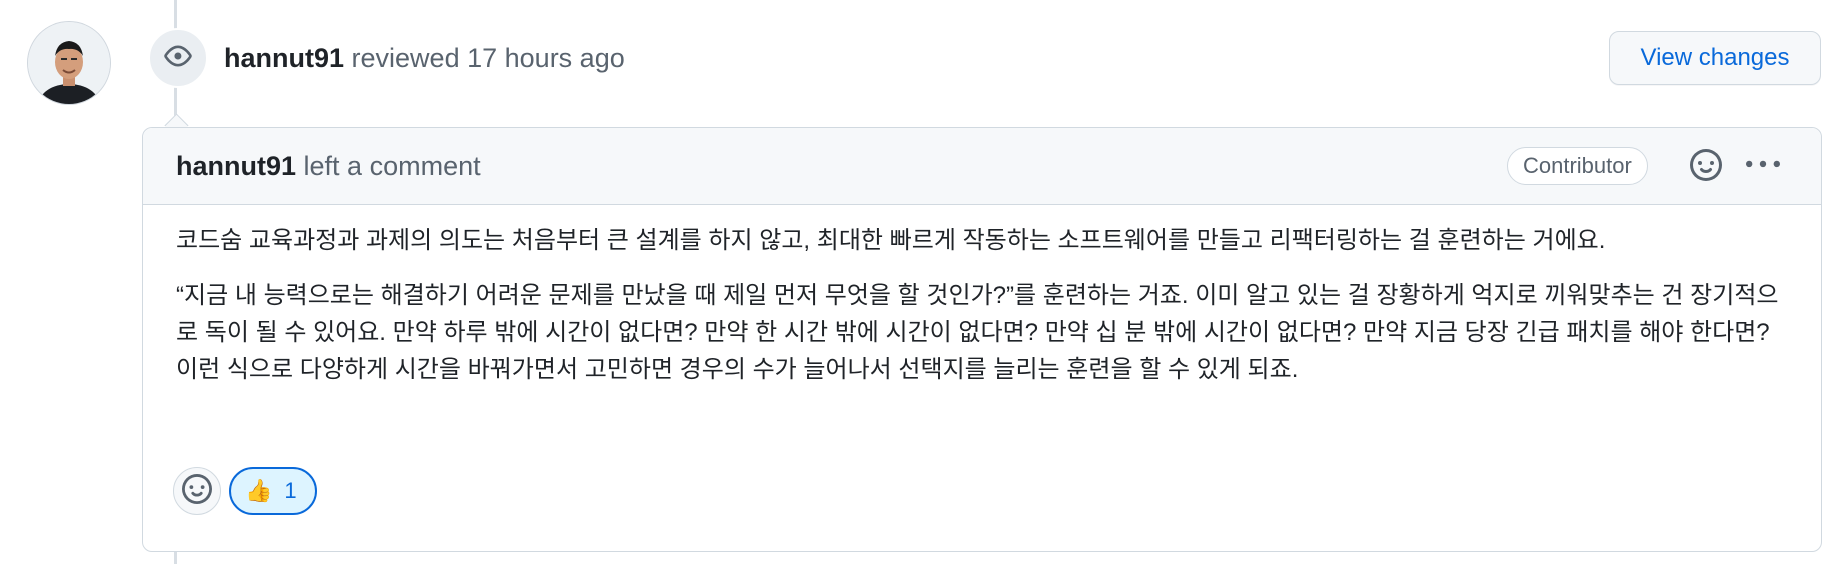 The width and height of the screenshot is (1834, 564). I want to click on review-timestamp: 17 hours ago, so click(546, 58).